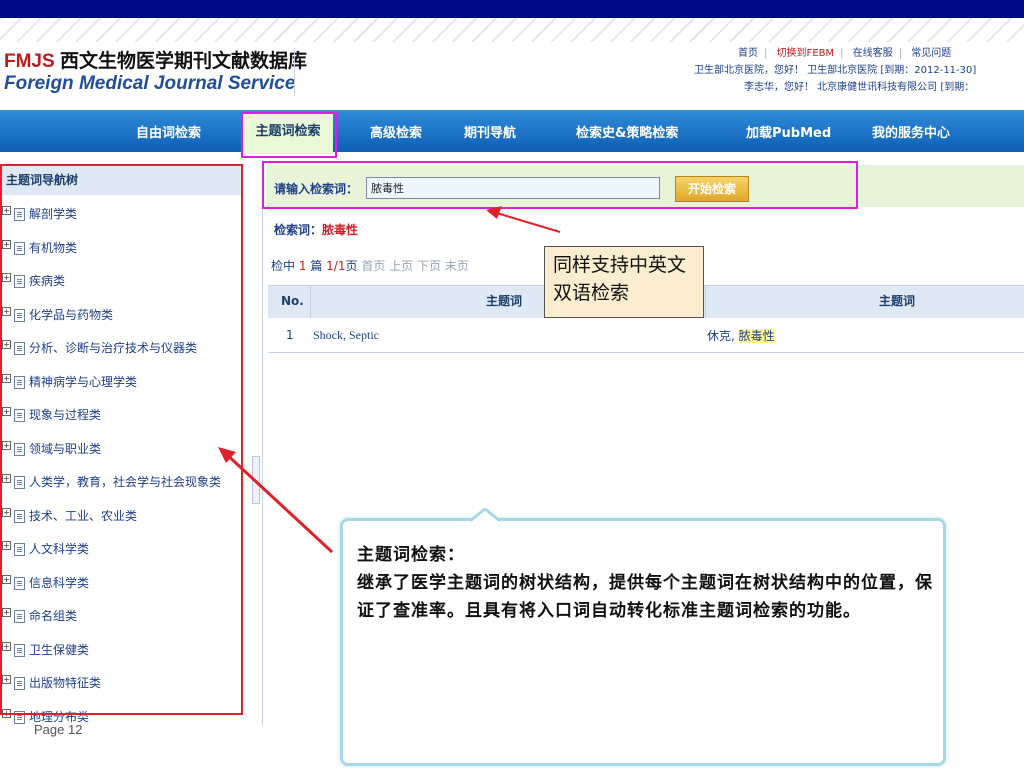 The width and height of the screenshot is (1024, 768). What do you see at coordinates (525, 221) in the screenshot?
I see `arrow-to-search` at bounding box center [525, 221].